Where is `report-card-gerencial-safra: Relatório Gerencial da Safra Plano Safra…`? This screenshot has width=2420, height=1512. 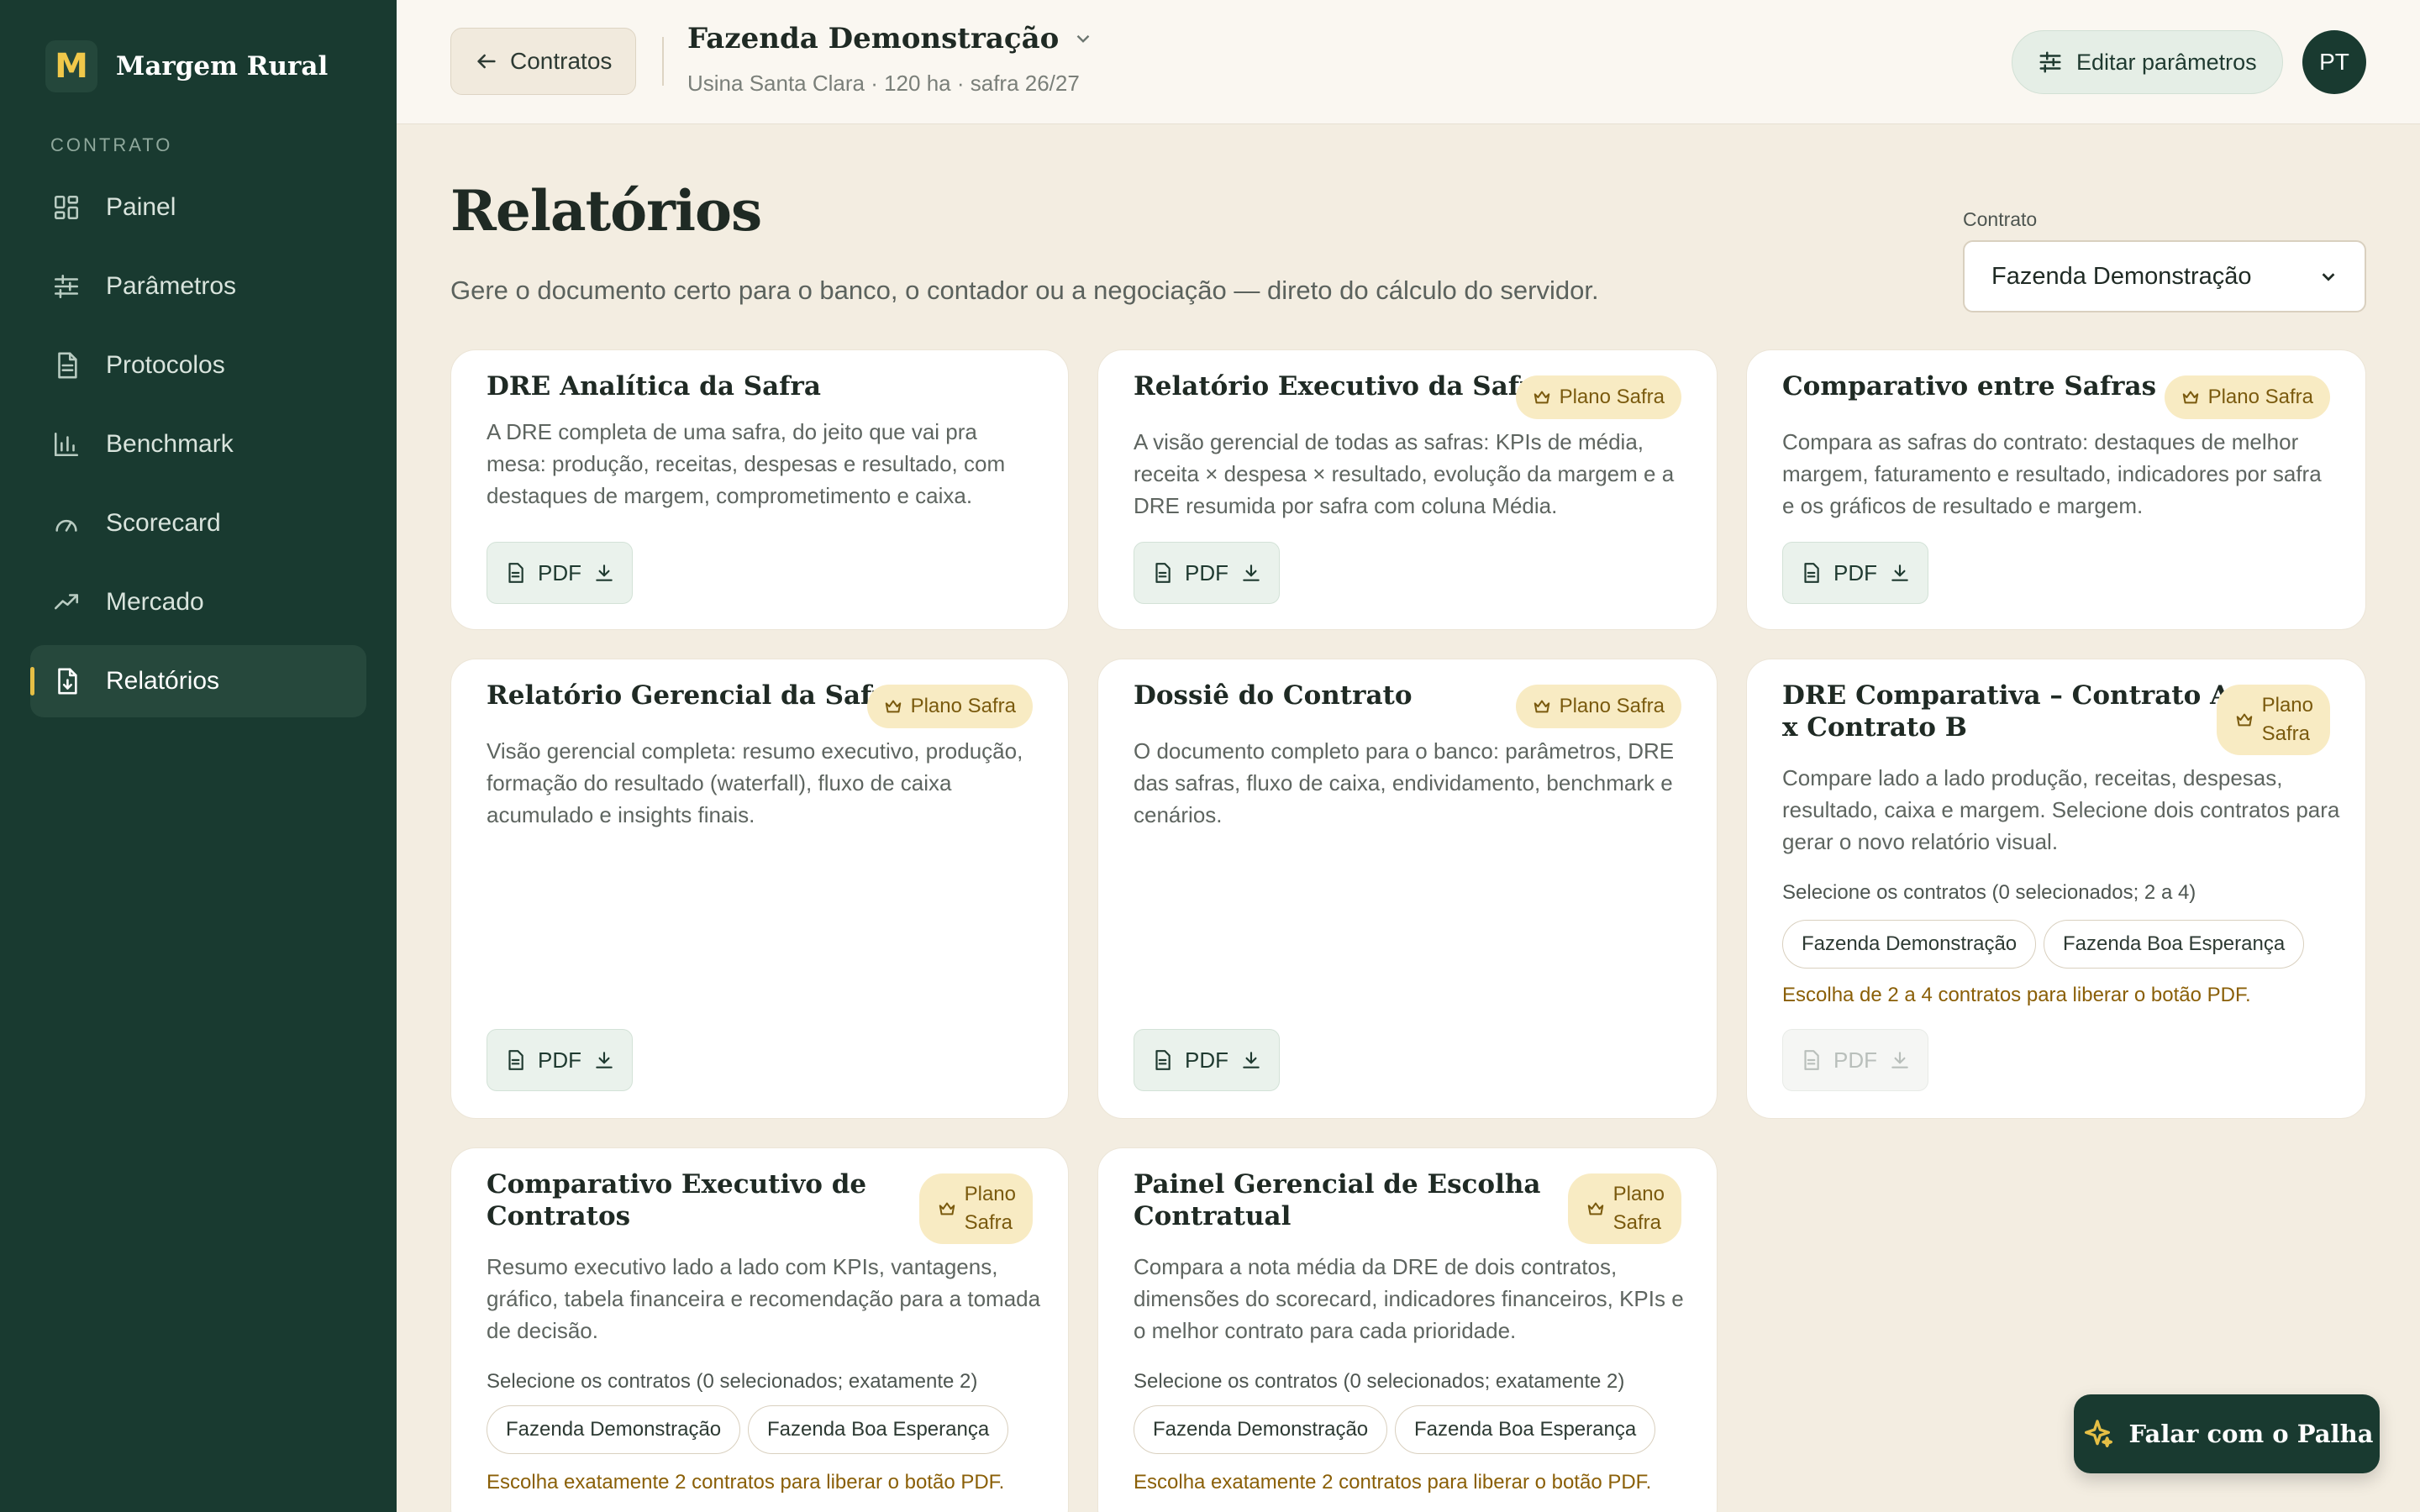
report-card-gerencial-safra: Relatório Gerencial da Safra Plano Safra… is located at coordinates (759, 889).